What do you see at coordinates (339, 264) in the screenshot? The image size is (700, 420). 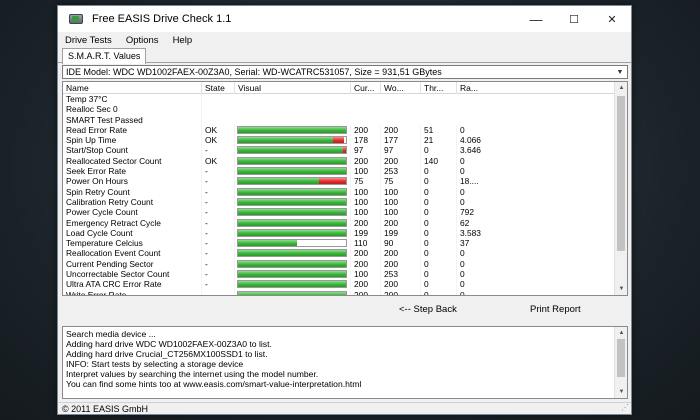 I see `table-row: Current Pending Sector -200 200 0 0` at bounding box center [339, 264].